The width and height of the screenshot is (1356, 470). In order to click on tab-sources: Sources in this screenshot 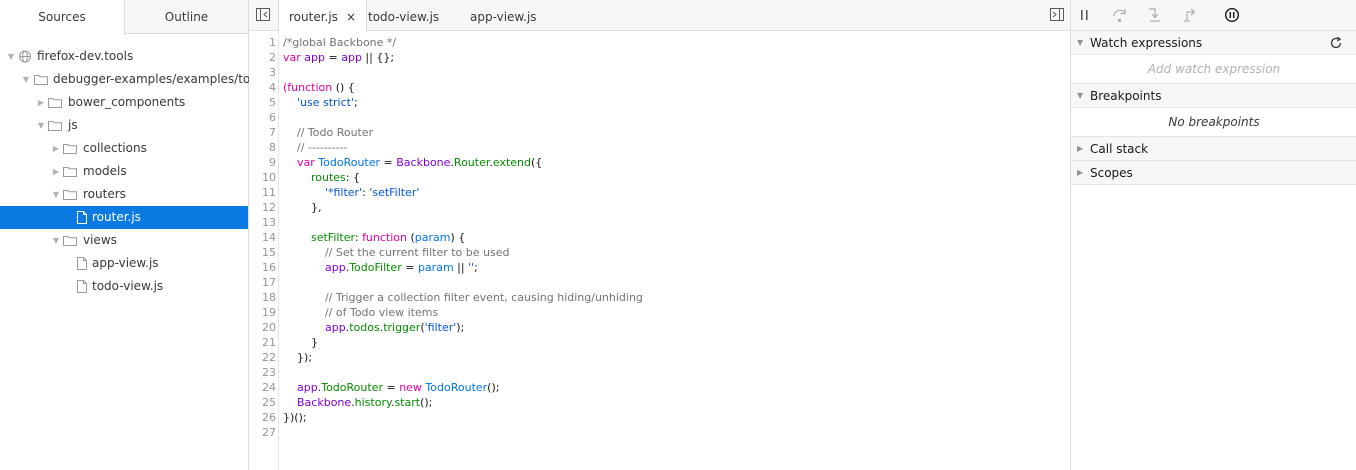, I will do `click(62, 17)`.